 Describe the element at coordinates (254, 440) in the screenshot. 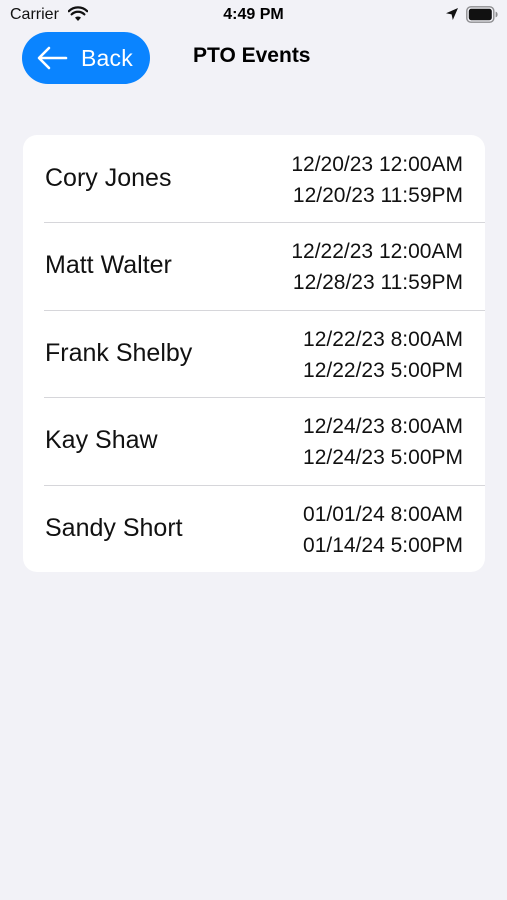

I see `event-row: Kay Shaw 12/24/23 8:00AM 12/24/23 5:00PM` at that location.